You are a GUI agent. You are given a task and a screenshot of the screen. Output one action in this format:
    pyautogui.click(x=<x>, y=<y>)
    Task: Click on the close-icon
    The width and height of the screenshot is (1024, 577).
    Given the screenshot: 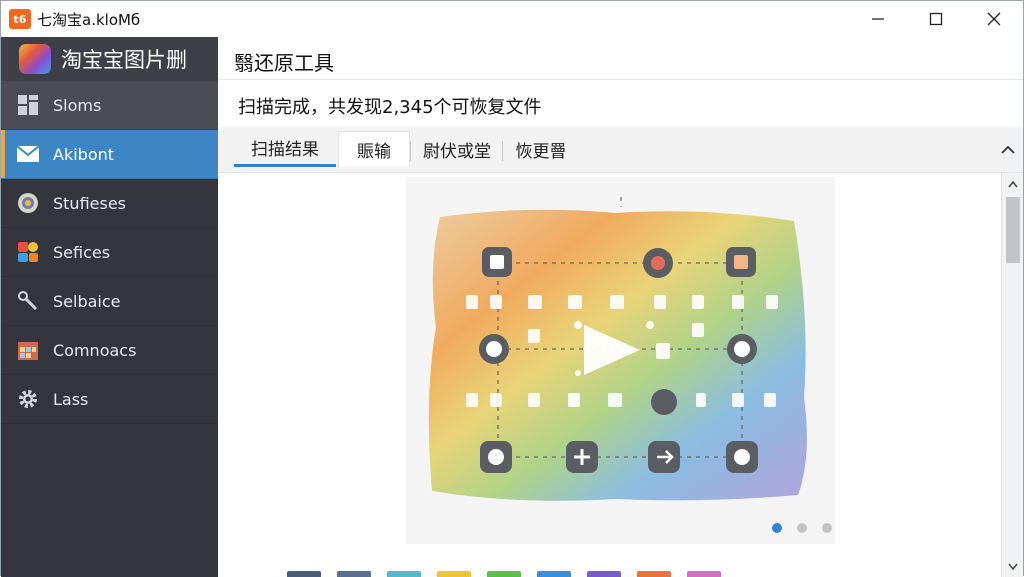 What is the action you would take?
    pyautogui.click(x=994, y=19)
    